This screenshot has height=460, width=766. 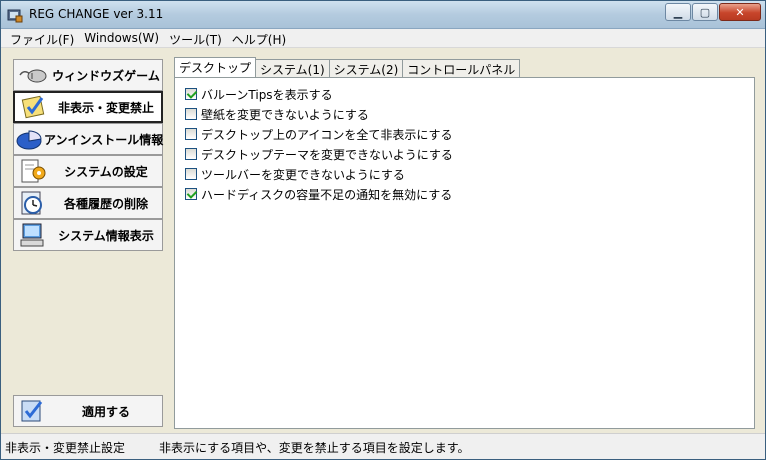 I want to click on option-theme-lock: デスクトップテーマを変更できないようにする, so click(x=319, y=154).